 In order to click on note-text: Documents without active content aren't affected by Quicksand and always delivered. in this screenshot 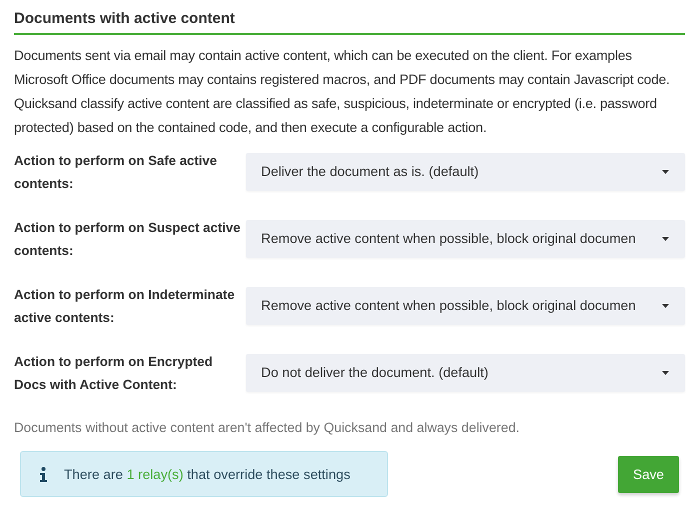, I will do `click(267, 427)`.